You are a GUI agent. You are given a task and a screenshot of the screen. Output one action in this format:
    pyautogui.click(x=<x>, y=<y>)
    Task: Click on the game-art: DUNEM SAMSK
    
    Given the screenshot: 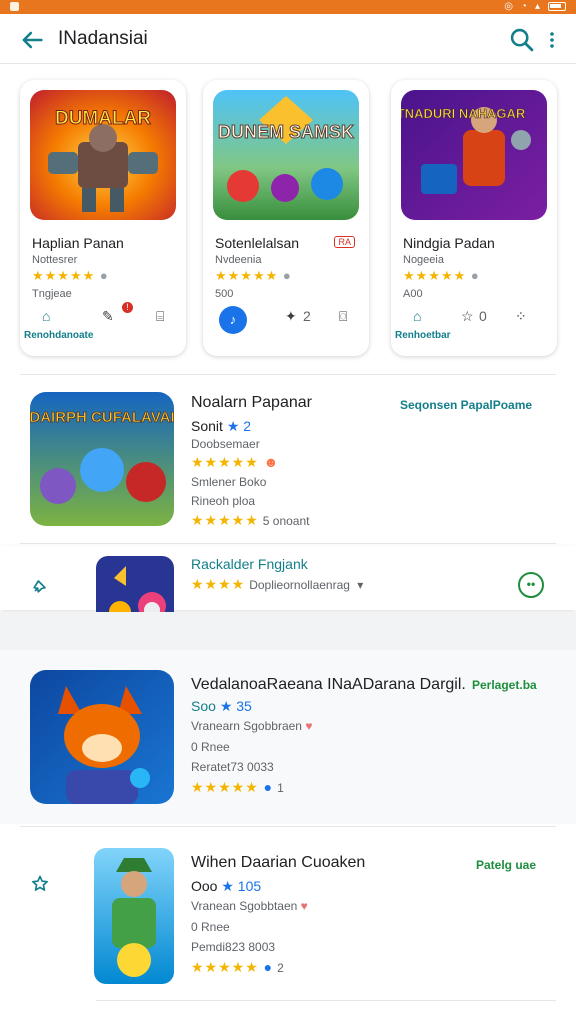 What is the action you would take?
    pyautogui.click(x=286, y=155)
    